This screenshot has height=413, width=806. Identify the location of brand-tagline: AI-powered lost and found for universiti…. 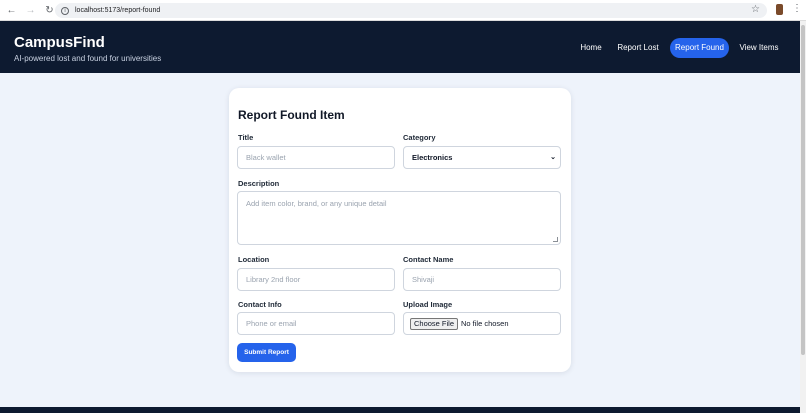
(88, 58).